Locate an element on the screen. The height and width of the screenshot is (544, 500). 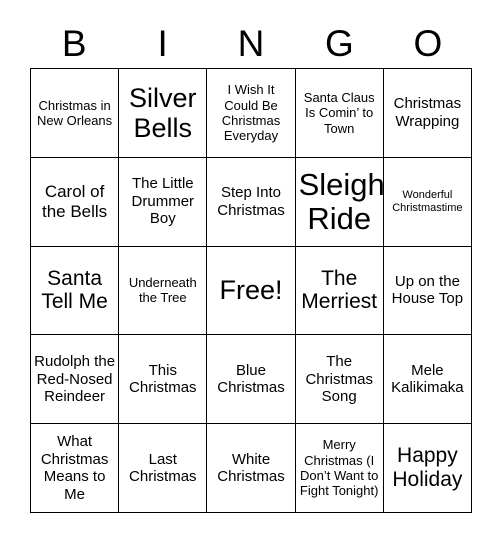
bingo-cell-r2-c2: The Little Drummer Boy is located at coordinates (163, 202).